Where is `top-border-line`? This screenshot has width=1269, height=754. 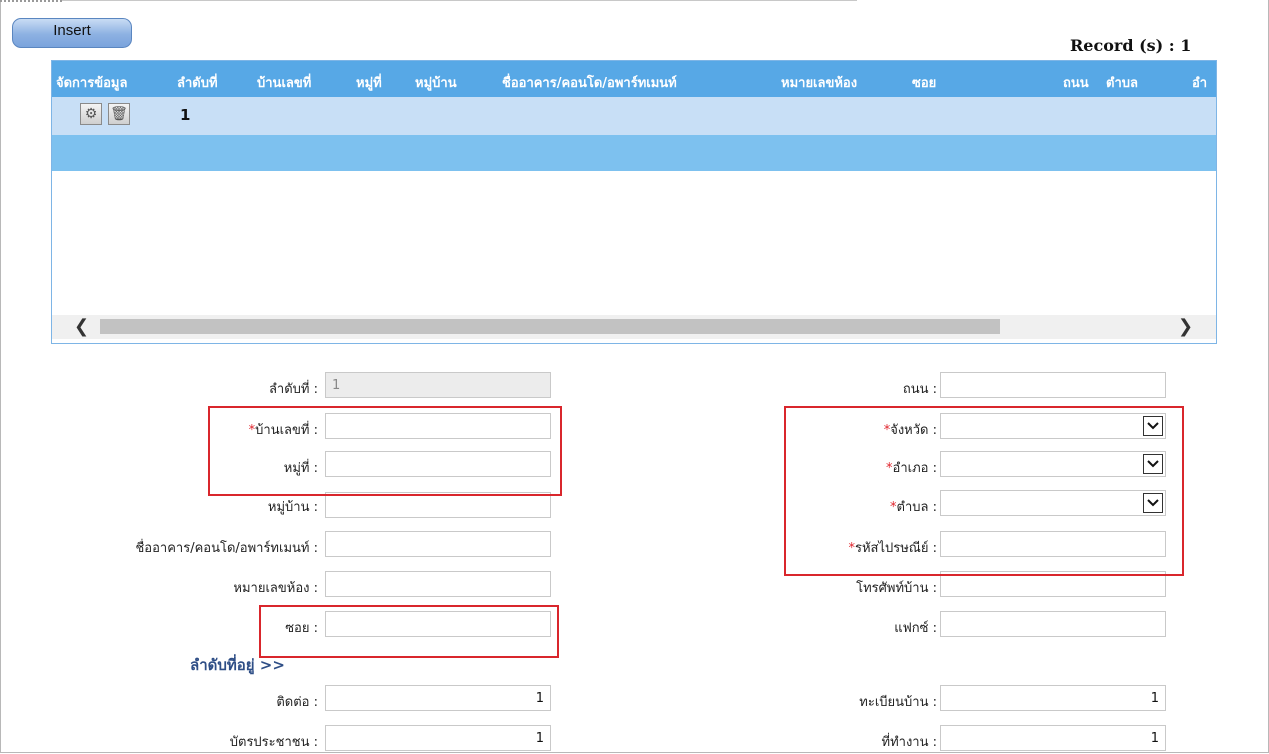 top-border-line is located at coordinates (459, 0).